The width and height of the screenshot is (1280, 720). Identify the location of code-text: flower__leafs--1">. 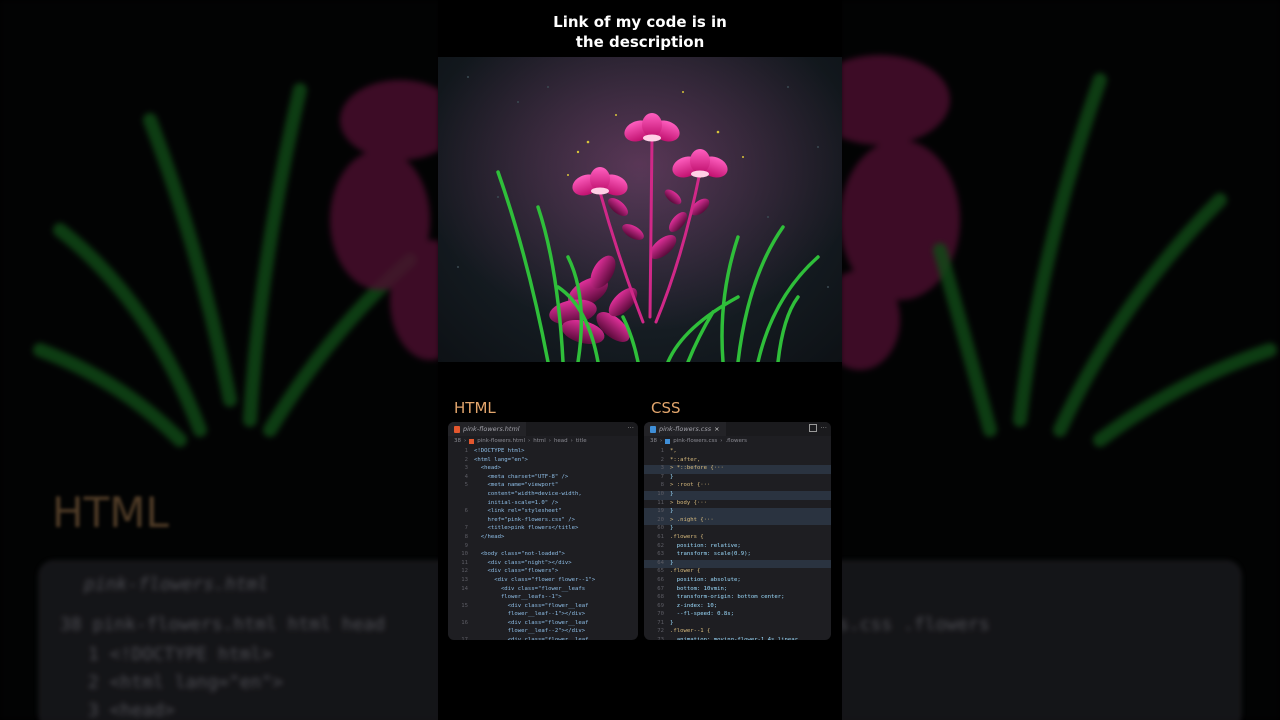
(518, 597).